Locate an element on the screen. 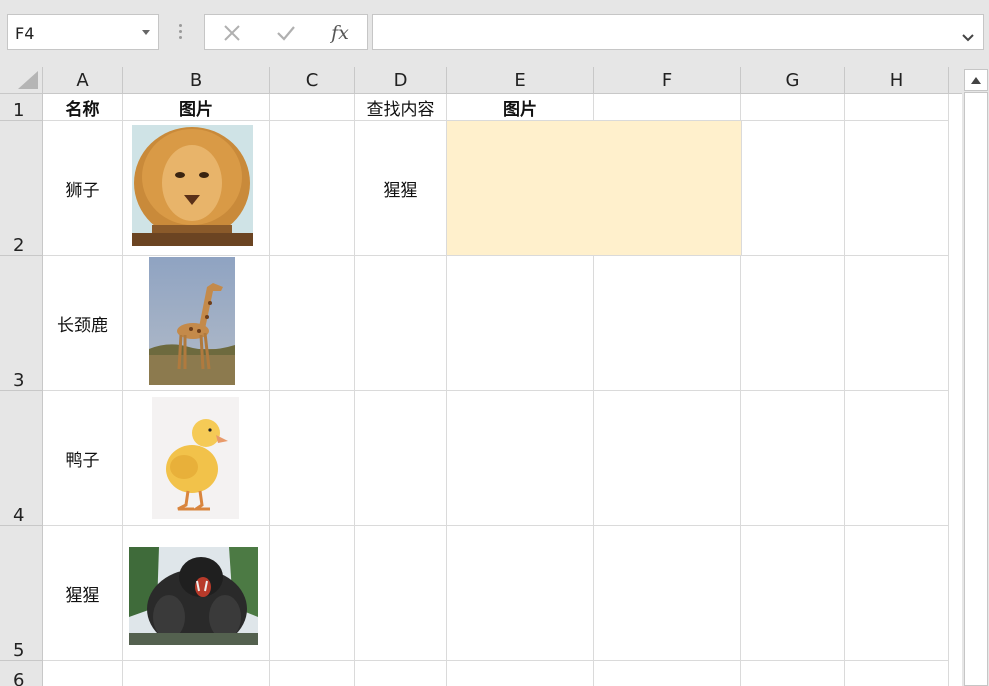 The height and width of the screenshot is (686, 989). cell-f1 is located at coordinates (667, 107).